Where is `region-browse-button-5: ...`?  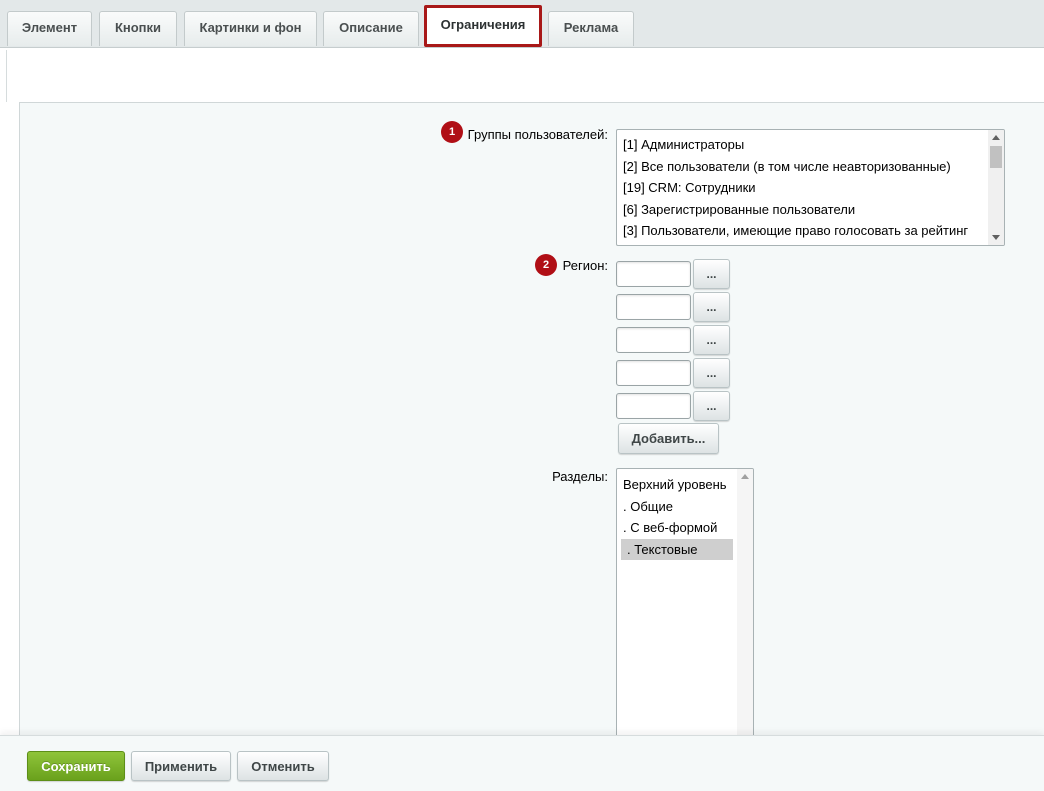 region-browse-button-5: ... is located at coordinates (711, 406).